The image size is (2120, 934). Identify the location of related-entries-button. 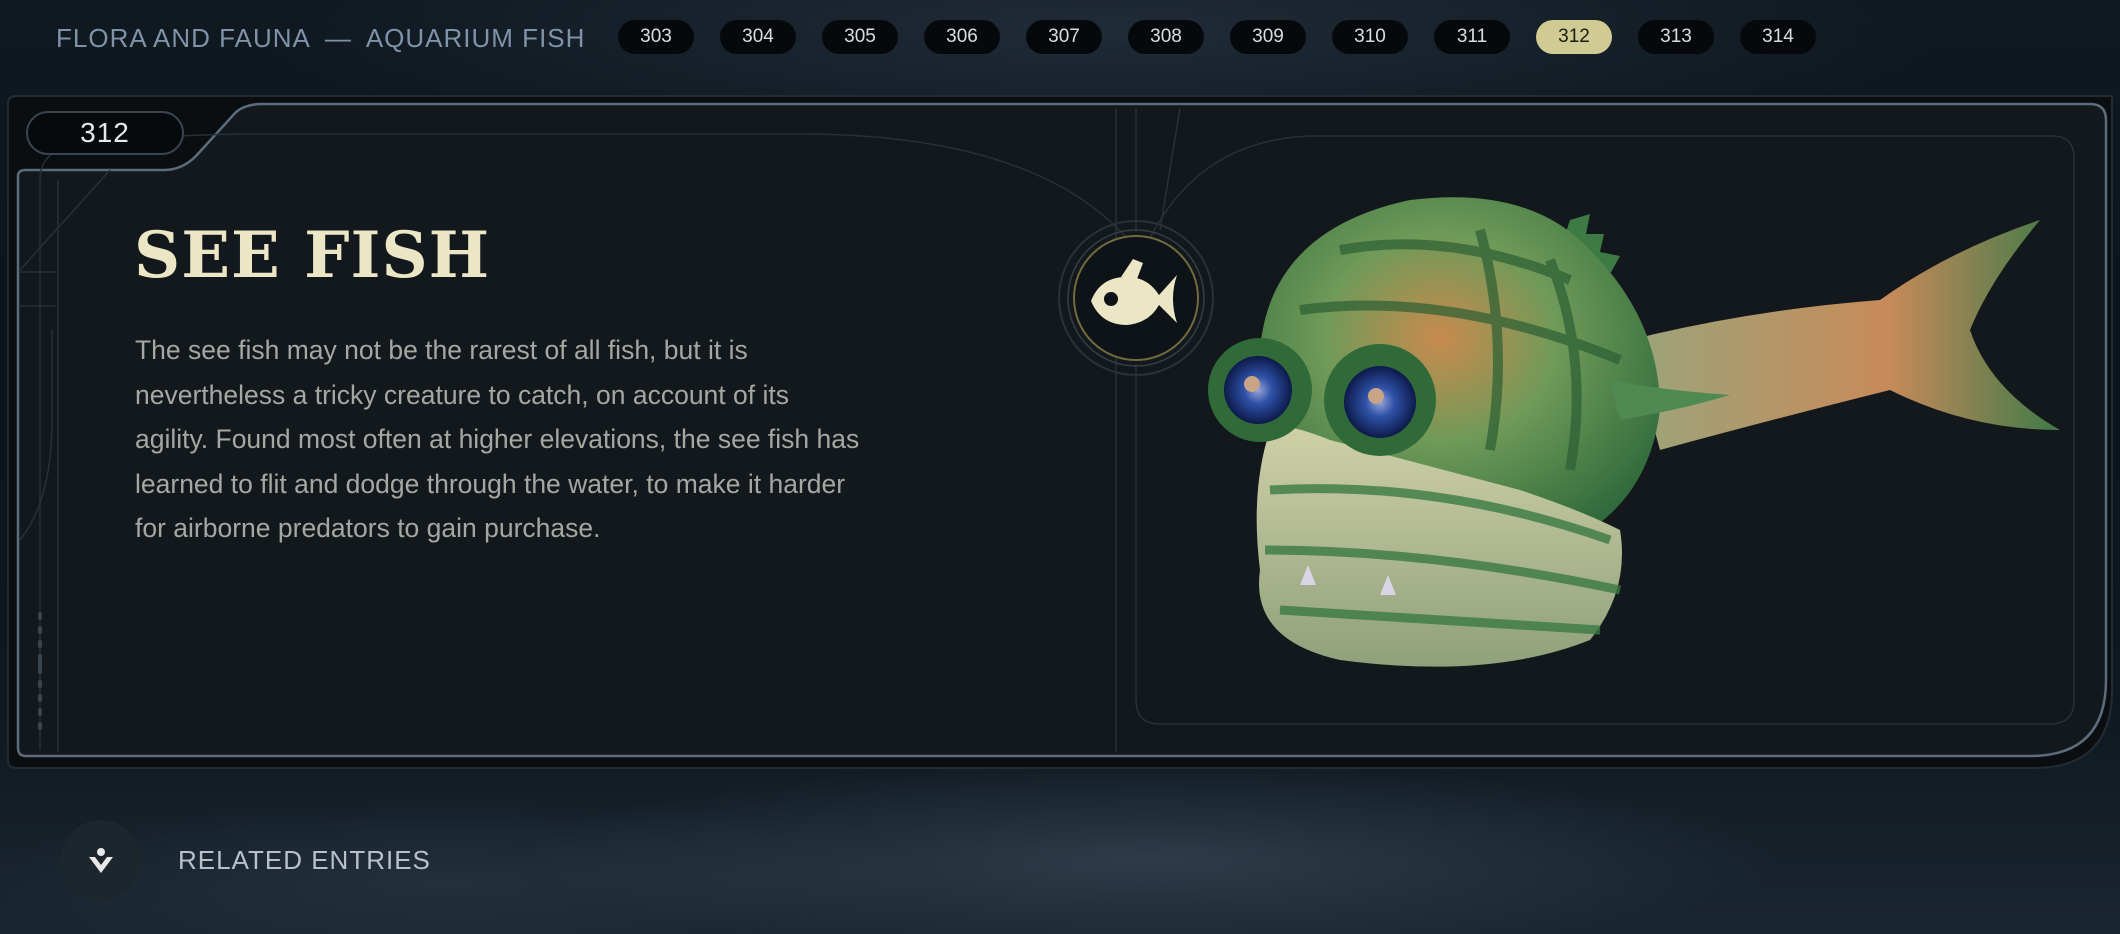
(101, 860).